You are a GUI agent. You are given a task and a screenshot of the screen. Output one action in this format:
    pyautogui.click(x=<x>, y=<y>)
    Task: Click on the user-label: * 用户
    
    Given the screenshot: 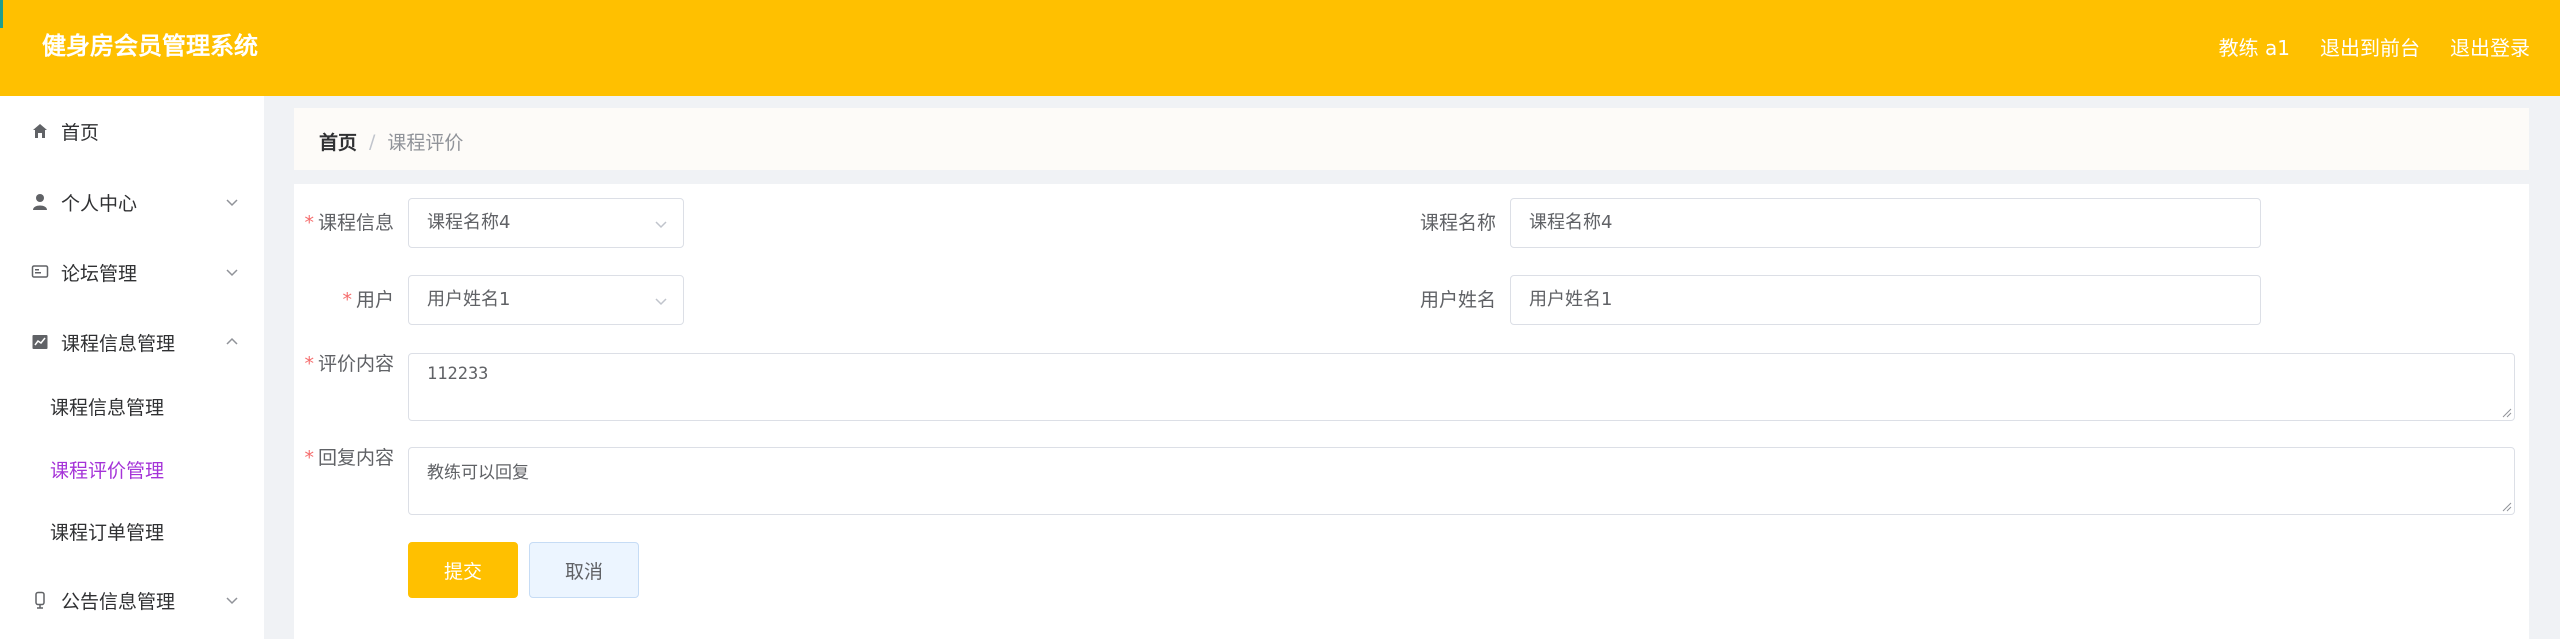 What is the action you would take?
    pyautogui.click(x=368, y=300)
    